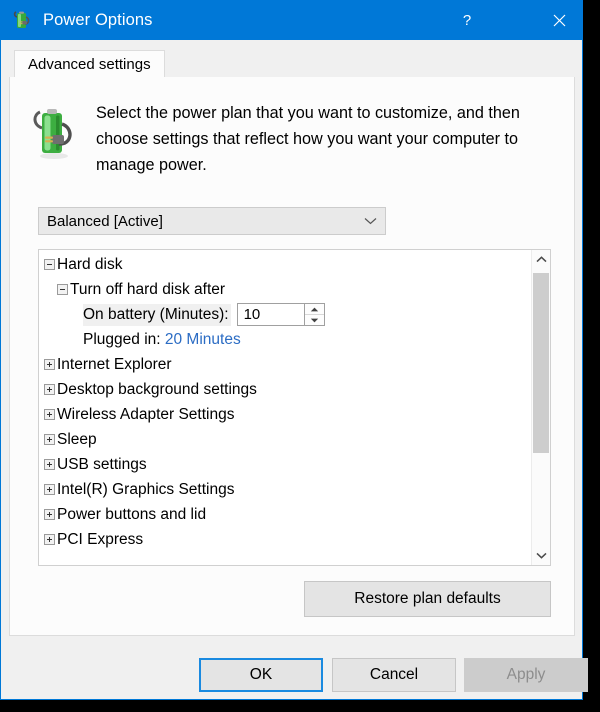 This screenshot has height=712, width=600. I want to click on cancel-button-label: Cancel, so click(394, 674).